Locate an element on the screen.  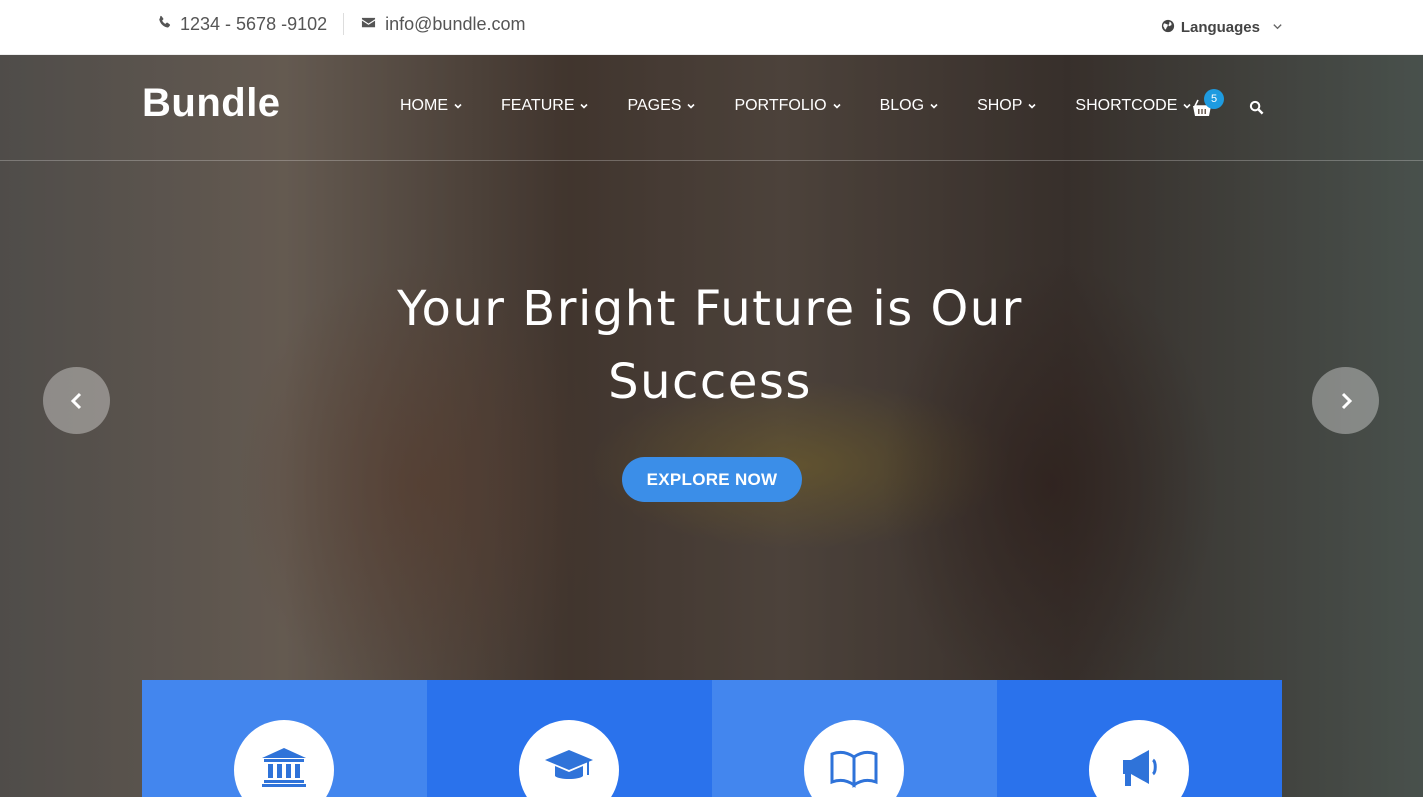
phone-icon is located at coordinates (164, 24).